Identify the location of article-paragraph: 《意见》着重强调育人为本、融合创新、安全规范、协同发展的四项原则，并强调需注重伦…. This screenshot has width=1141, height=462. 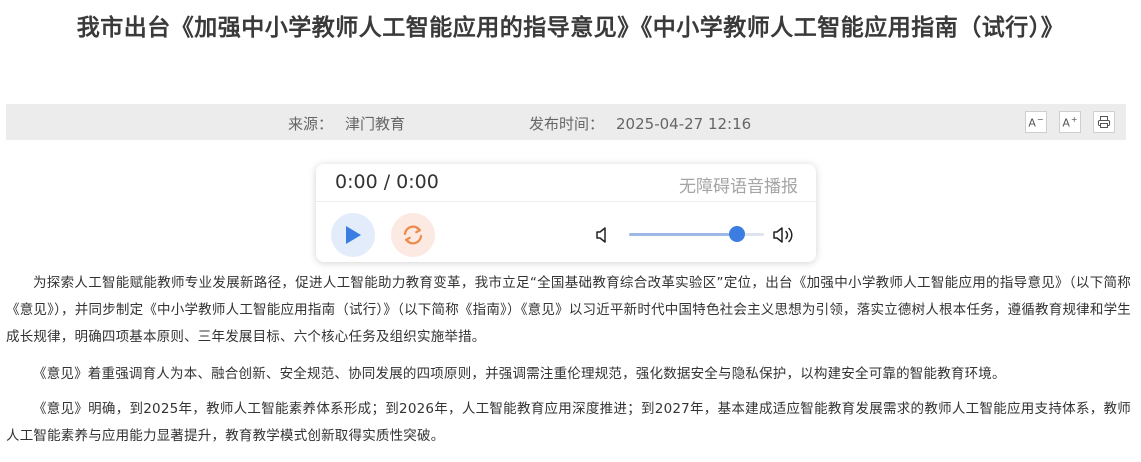
(519, 374).